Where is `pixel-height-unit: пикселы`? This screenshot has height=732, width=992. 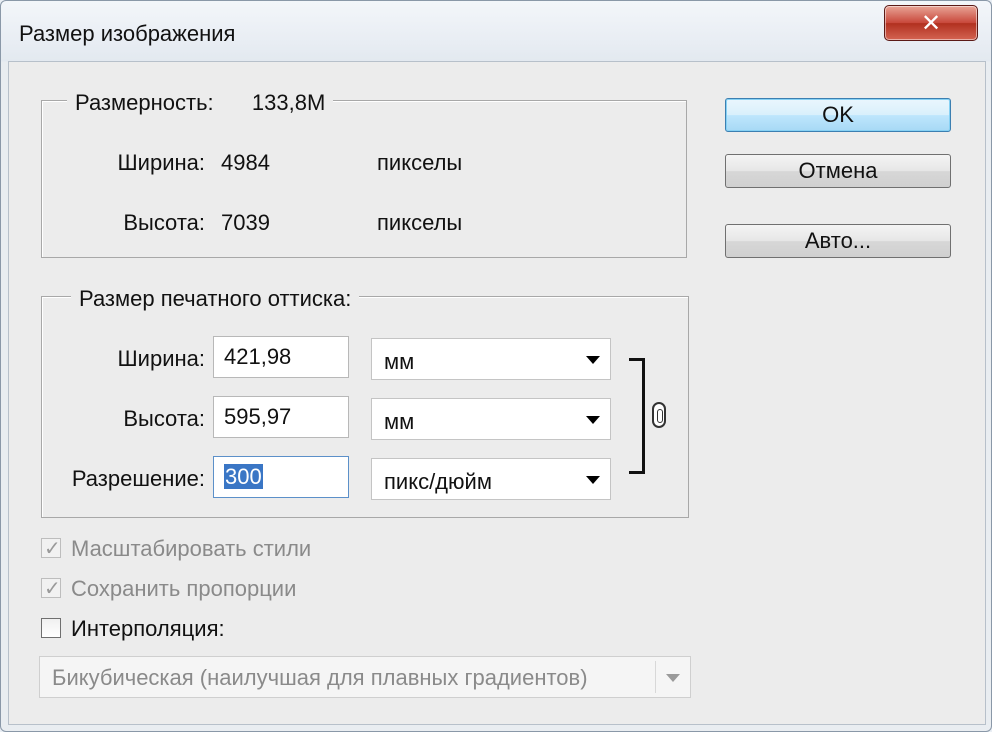
pixel-height-unit: пикселы is located at coordinates (420, 222).